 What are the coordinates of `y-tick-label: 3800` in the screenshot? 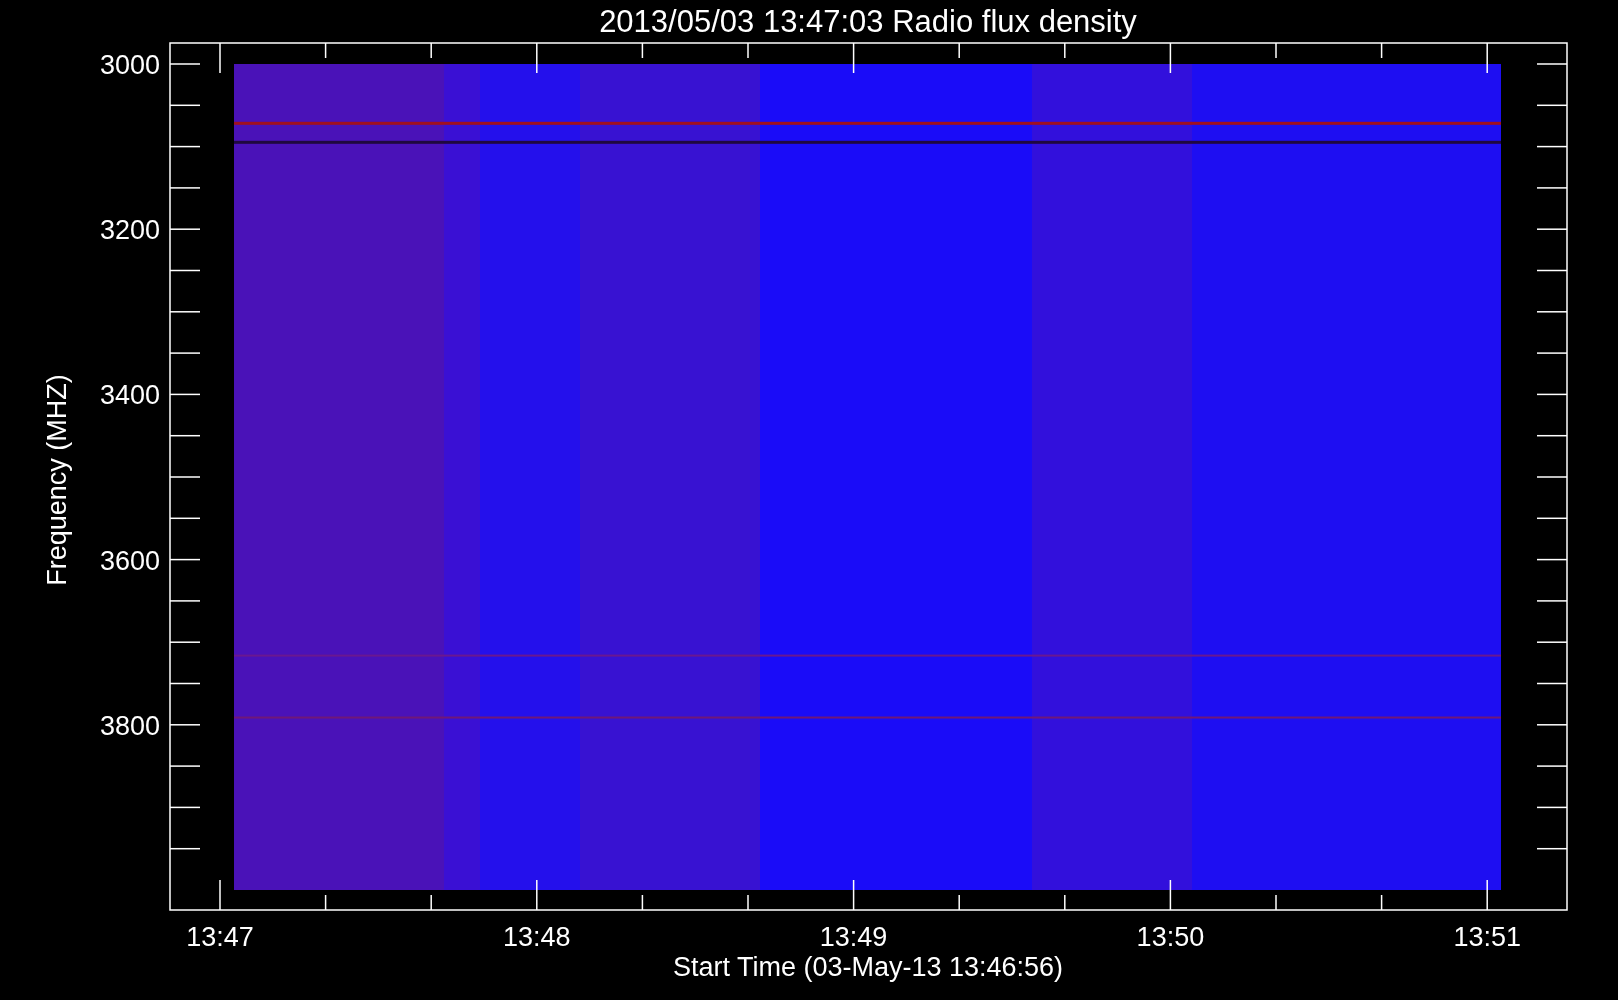 It's located at (129, 725).